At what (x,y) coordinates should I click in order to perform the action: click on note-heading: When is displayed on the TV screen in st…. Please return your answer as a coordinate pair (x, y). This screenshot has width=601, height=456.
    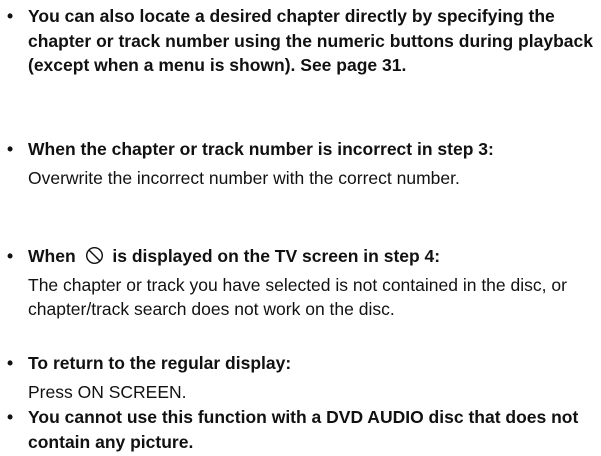
    Looking at the image, I should click on (312, 256).